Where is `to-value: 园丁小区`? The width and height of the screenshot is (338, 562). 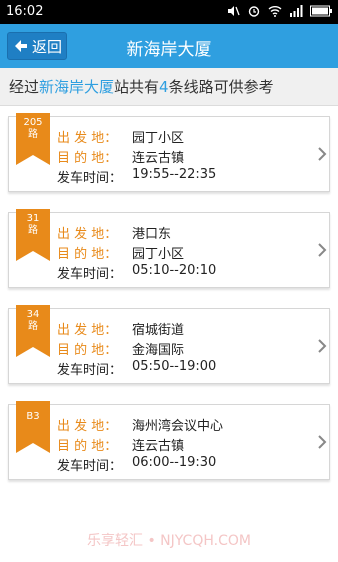 to-value: 园丁小区 is located at coordinates (158, 254).